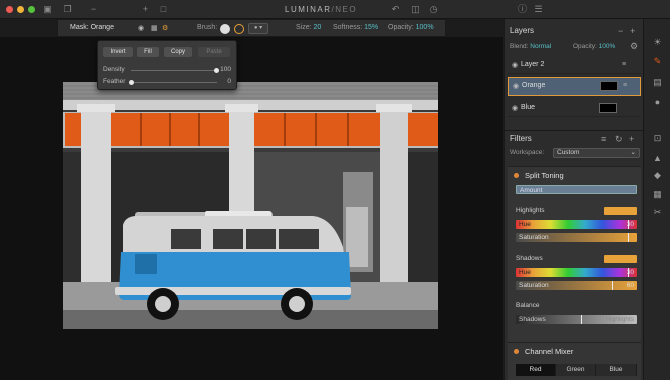 This screenshot has height=380, width=670. Describe the element at coordinates (433, 9) in the screenshot. I see `history-icon: ◷` at that location.